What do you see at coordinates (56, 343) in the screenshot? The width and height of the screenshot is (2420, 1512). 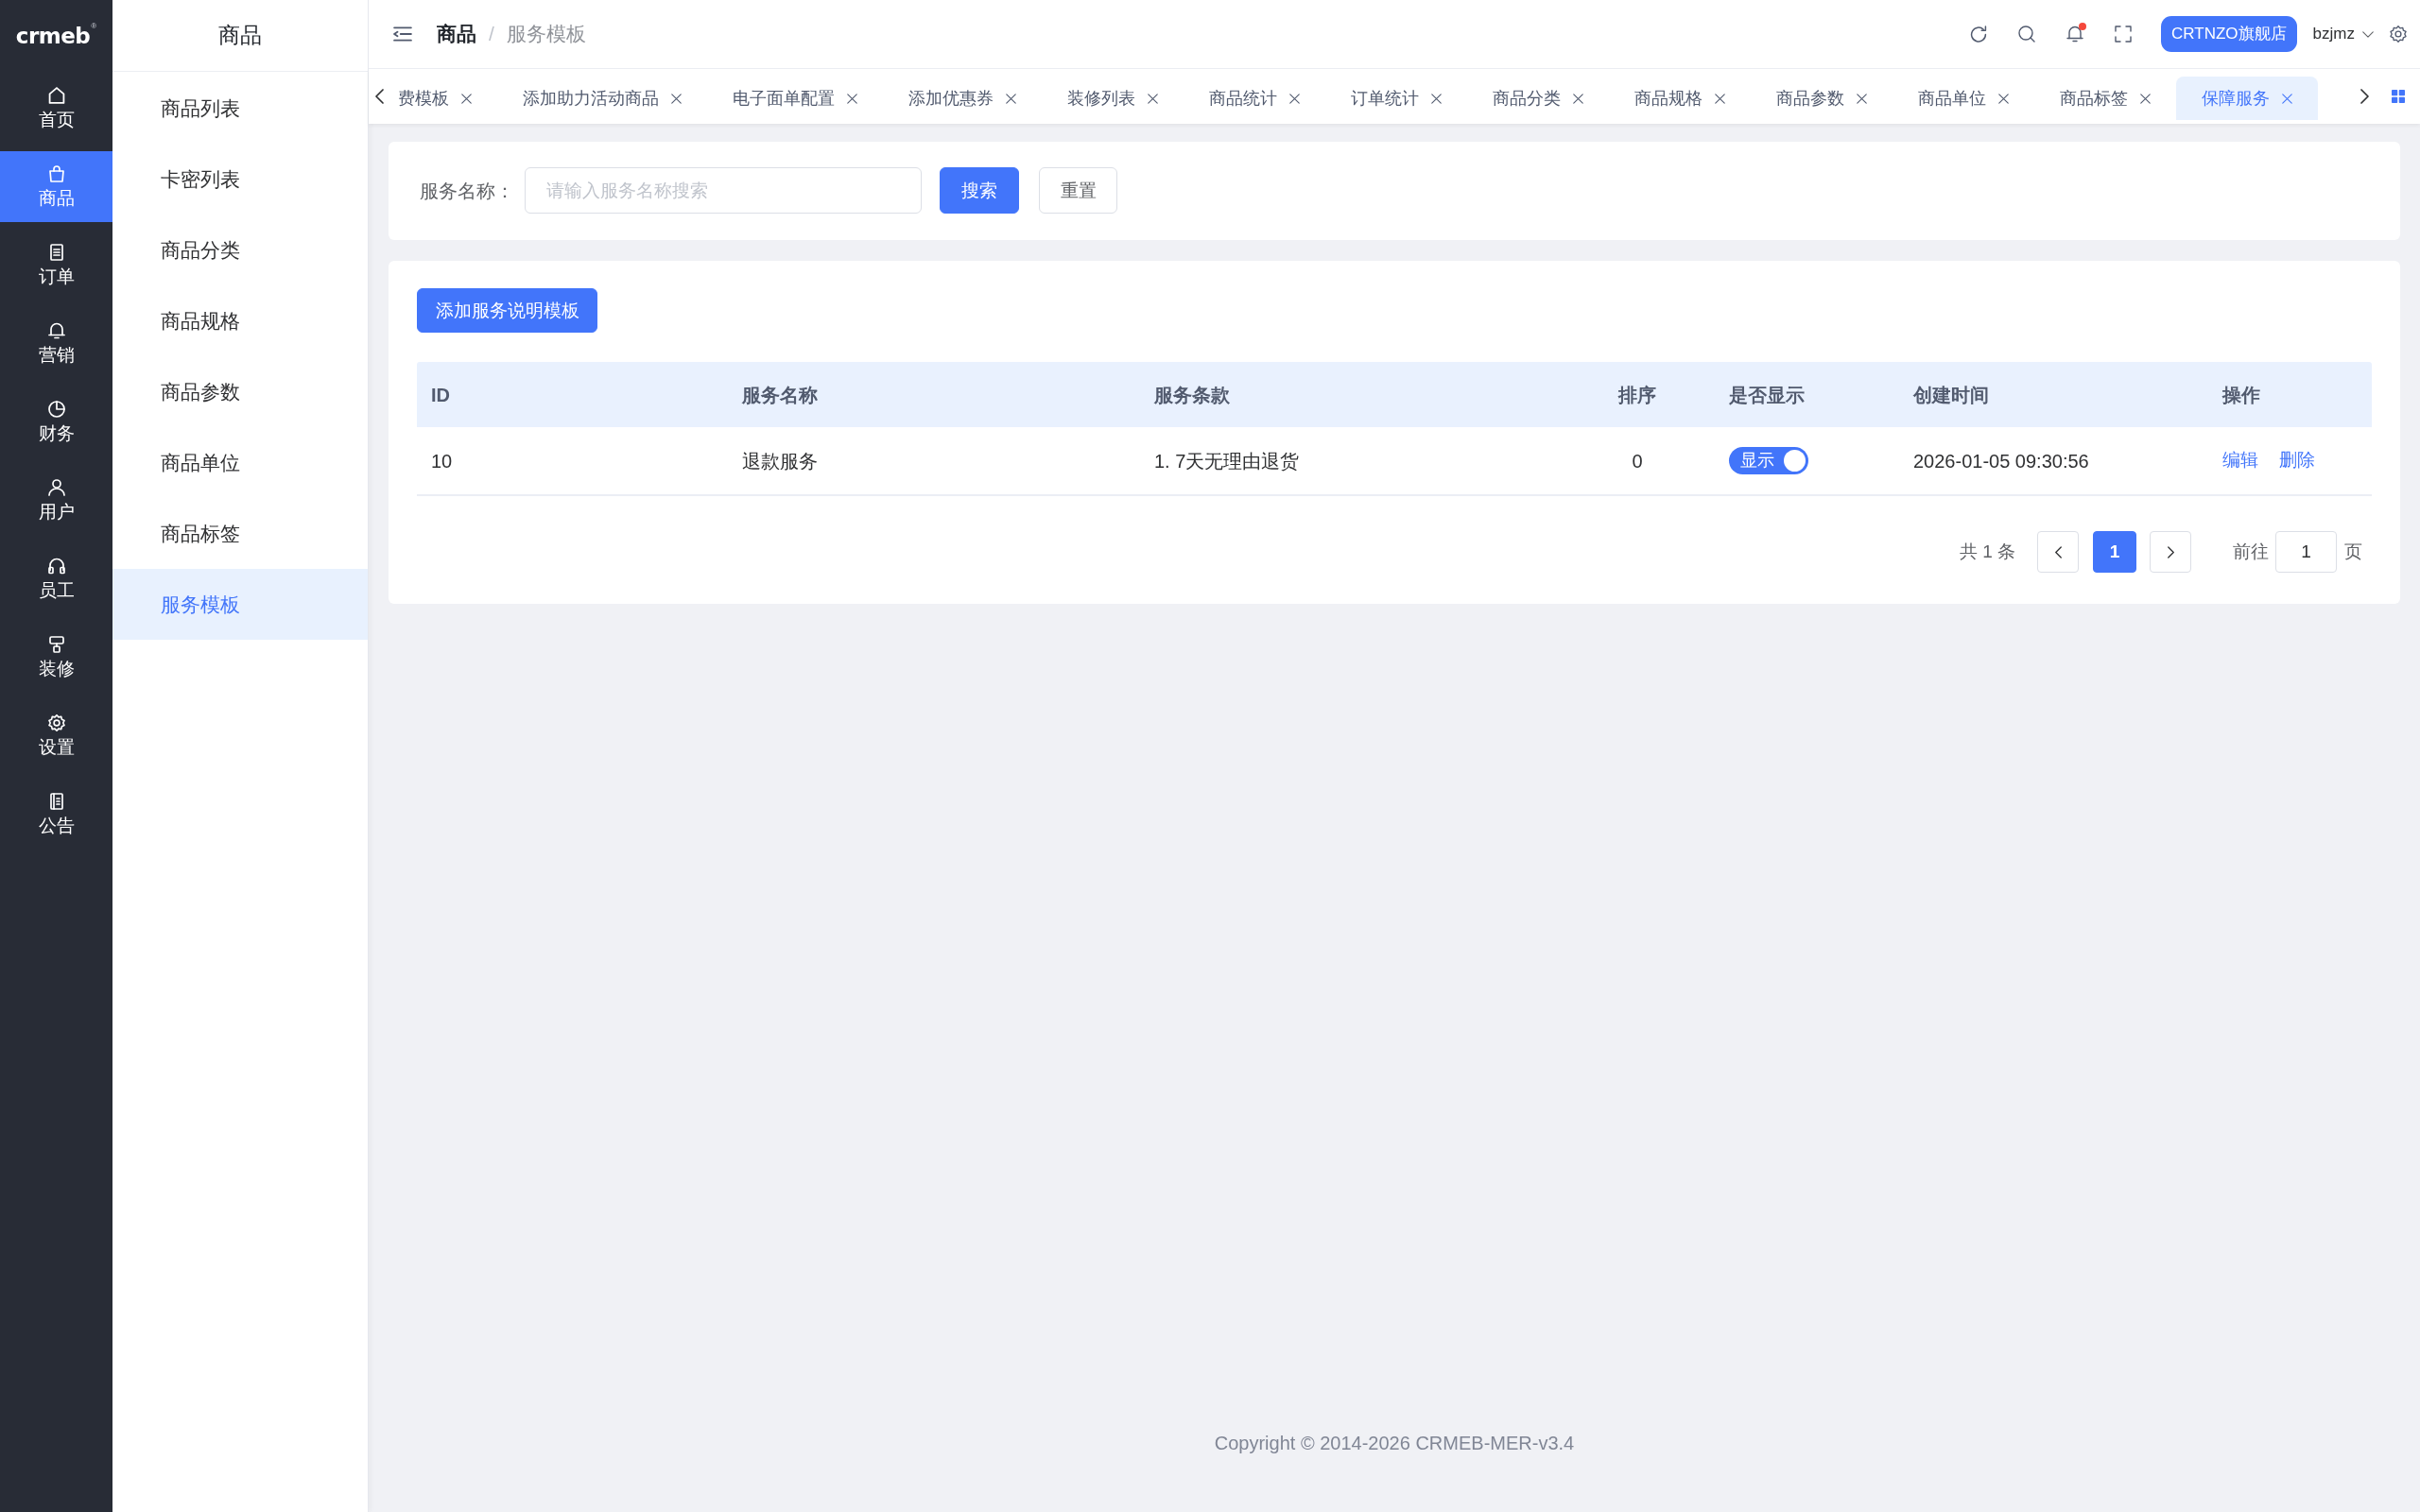 I see `nav-item: 营销` at bounding box center [56, 343].